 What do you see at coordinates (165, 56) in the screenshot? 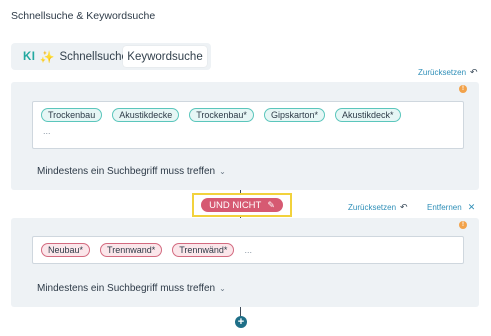
I see `tab-keywordsuche: Keywordsuche` at bounding box center [165, 56].